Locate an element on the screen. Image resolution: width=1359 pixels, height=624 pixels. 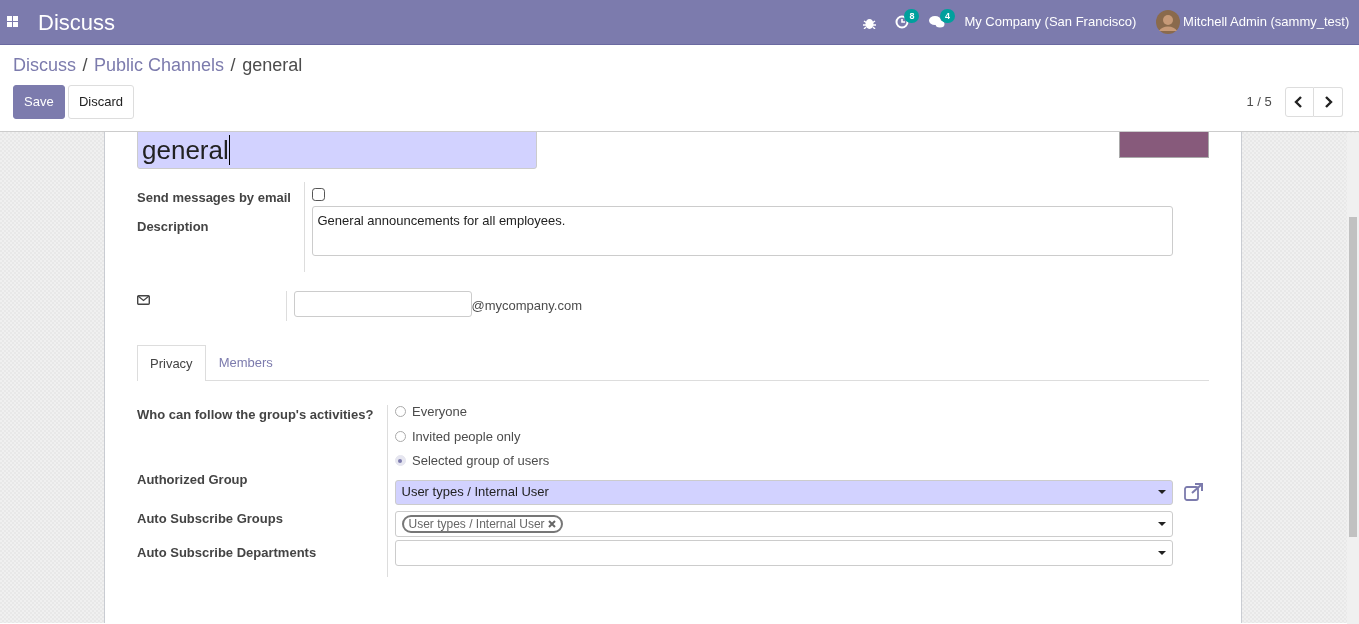
tab: Privacy is located at coordinates (171, 363).